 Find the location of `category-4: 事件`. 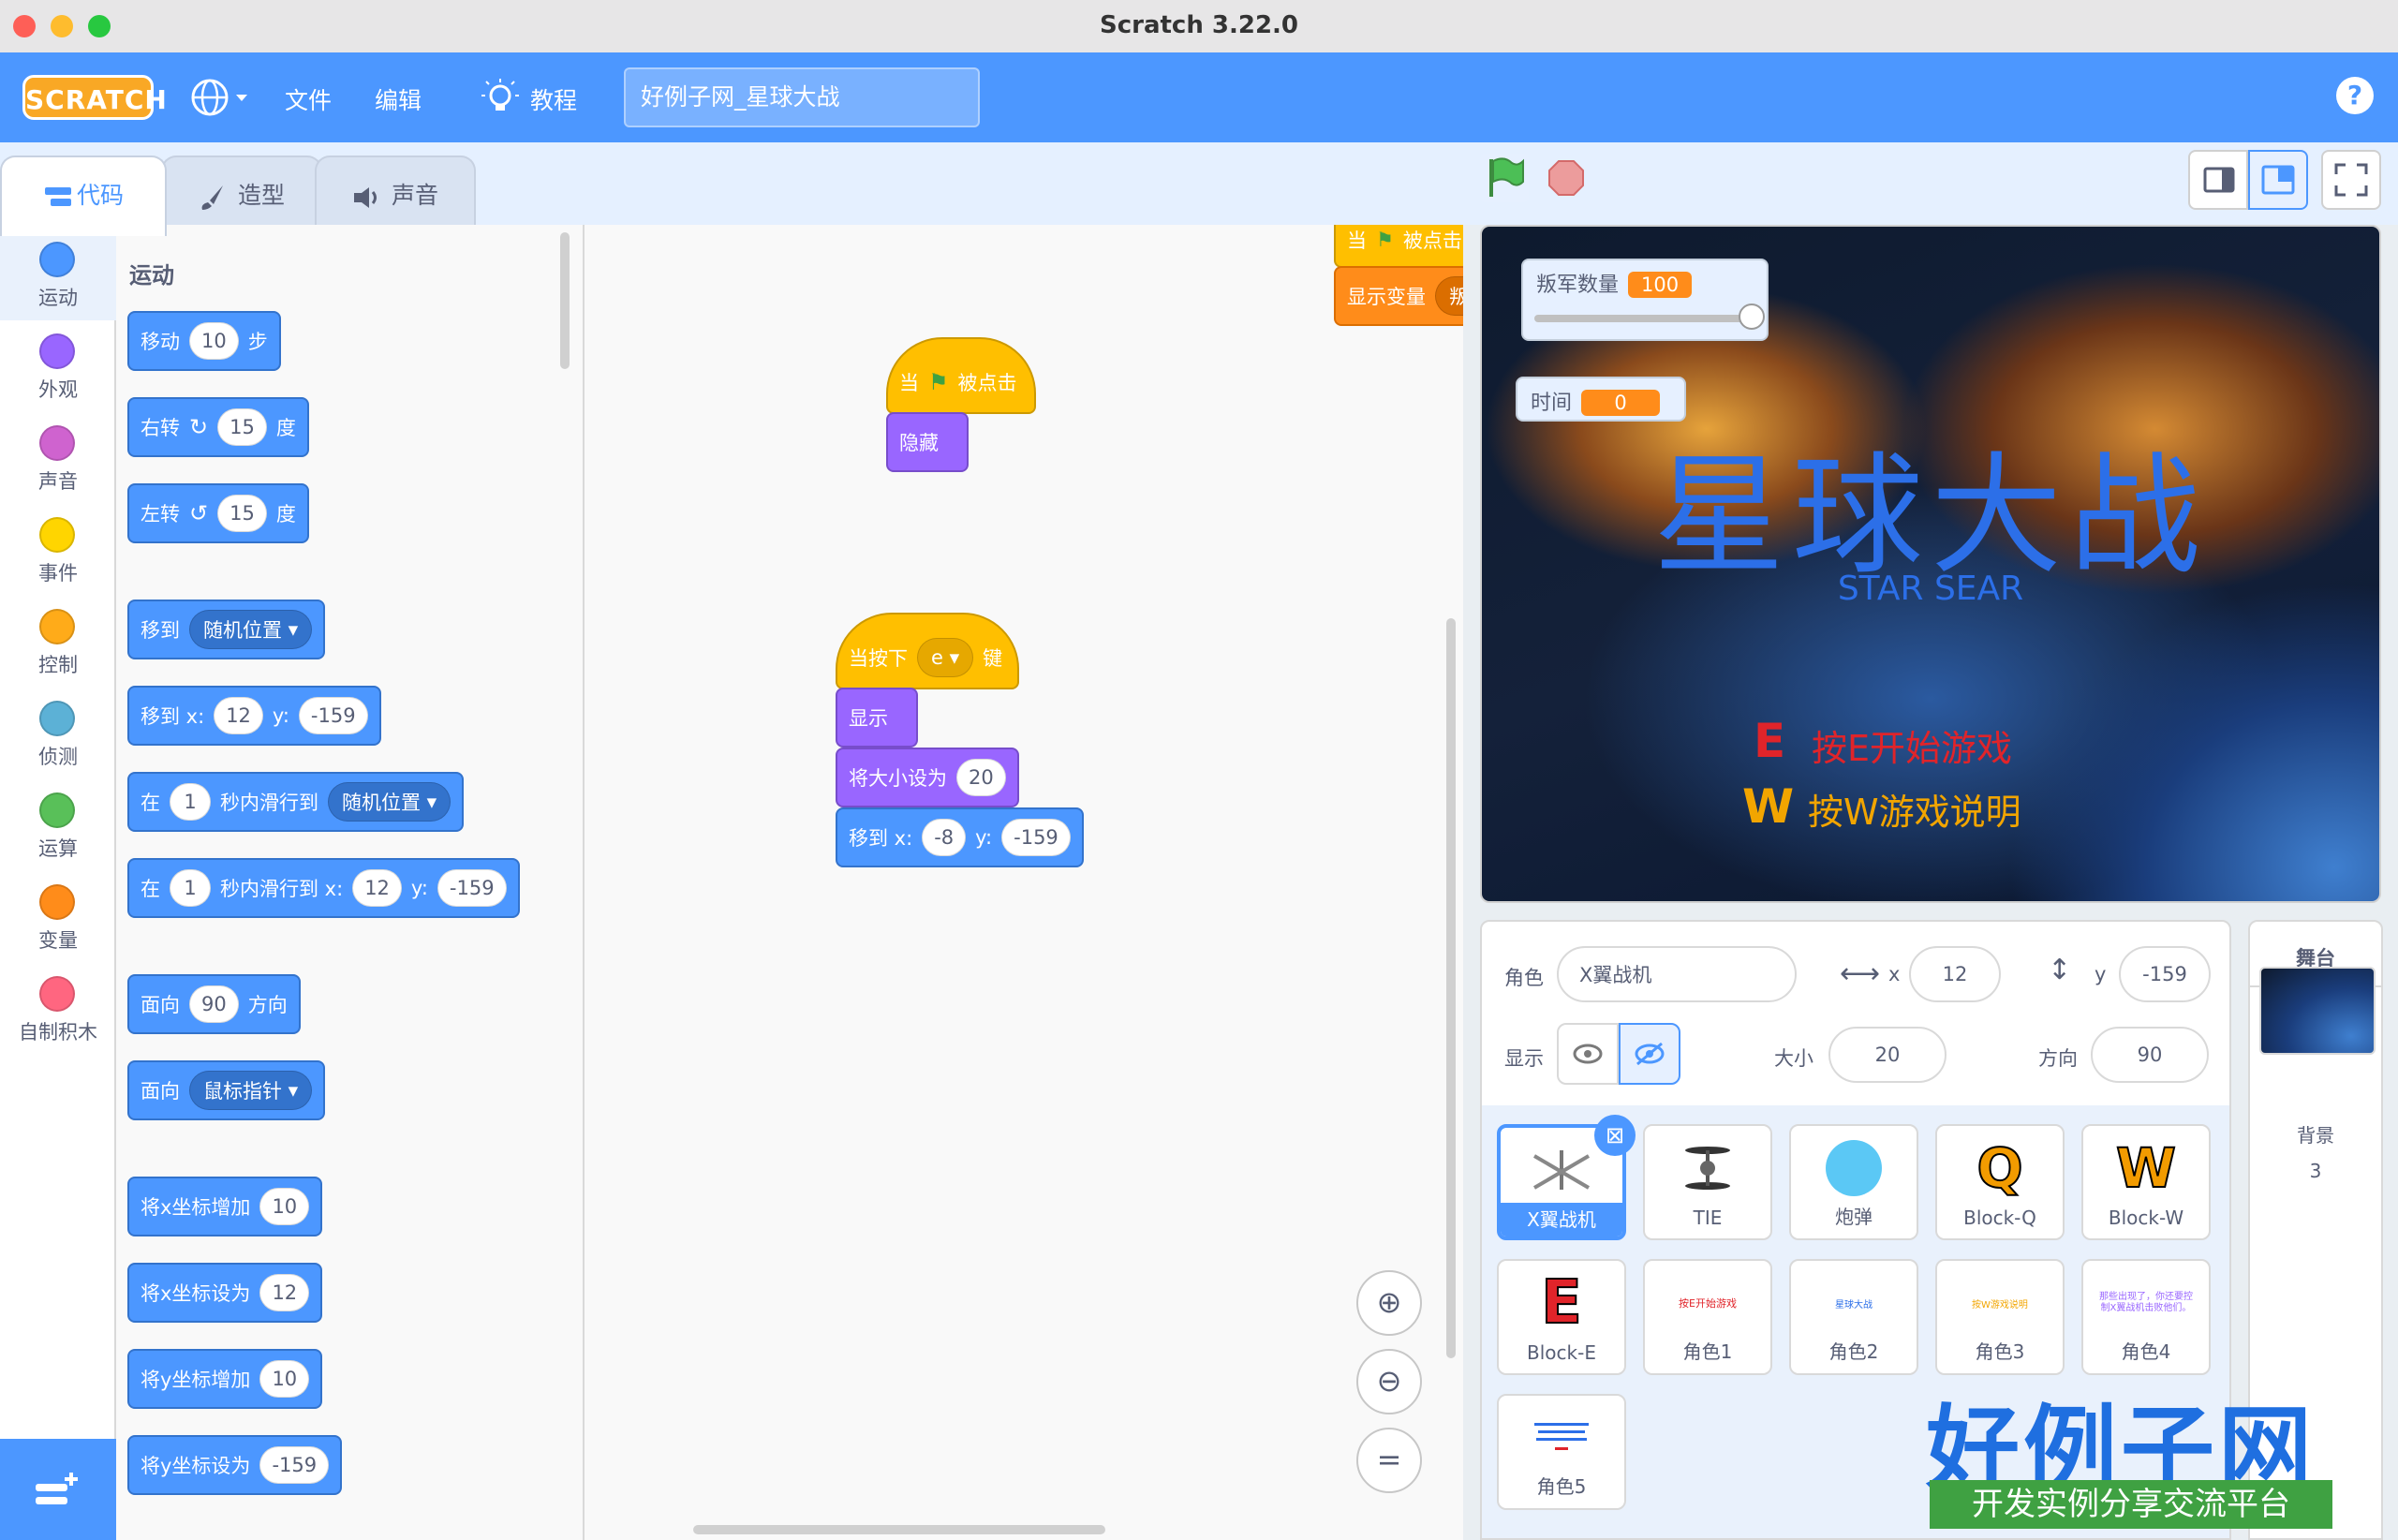

category-4: 事件 is located at coordinates (58, 550).